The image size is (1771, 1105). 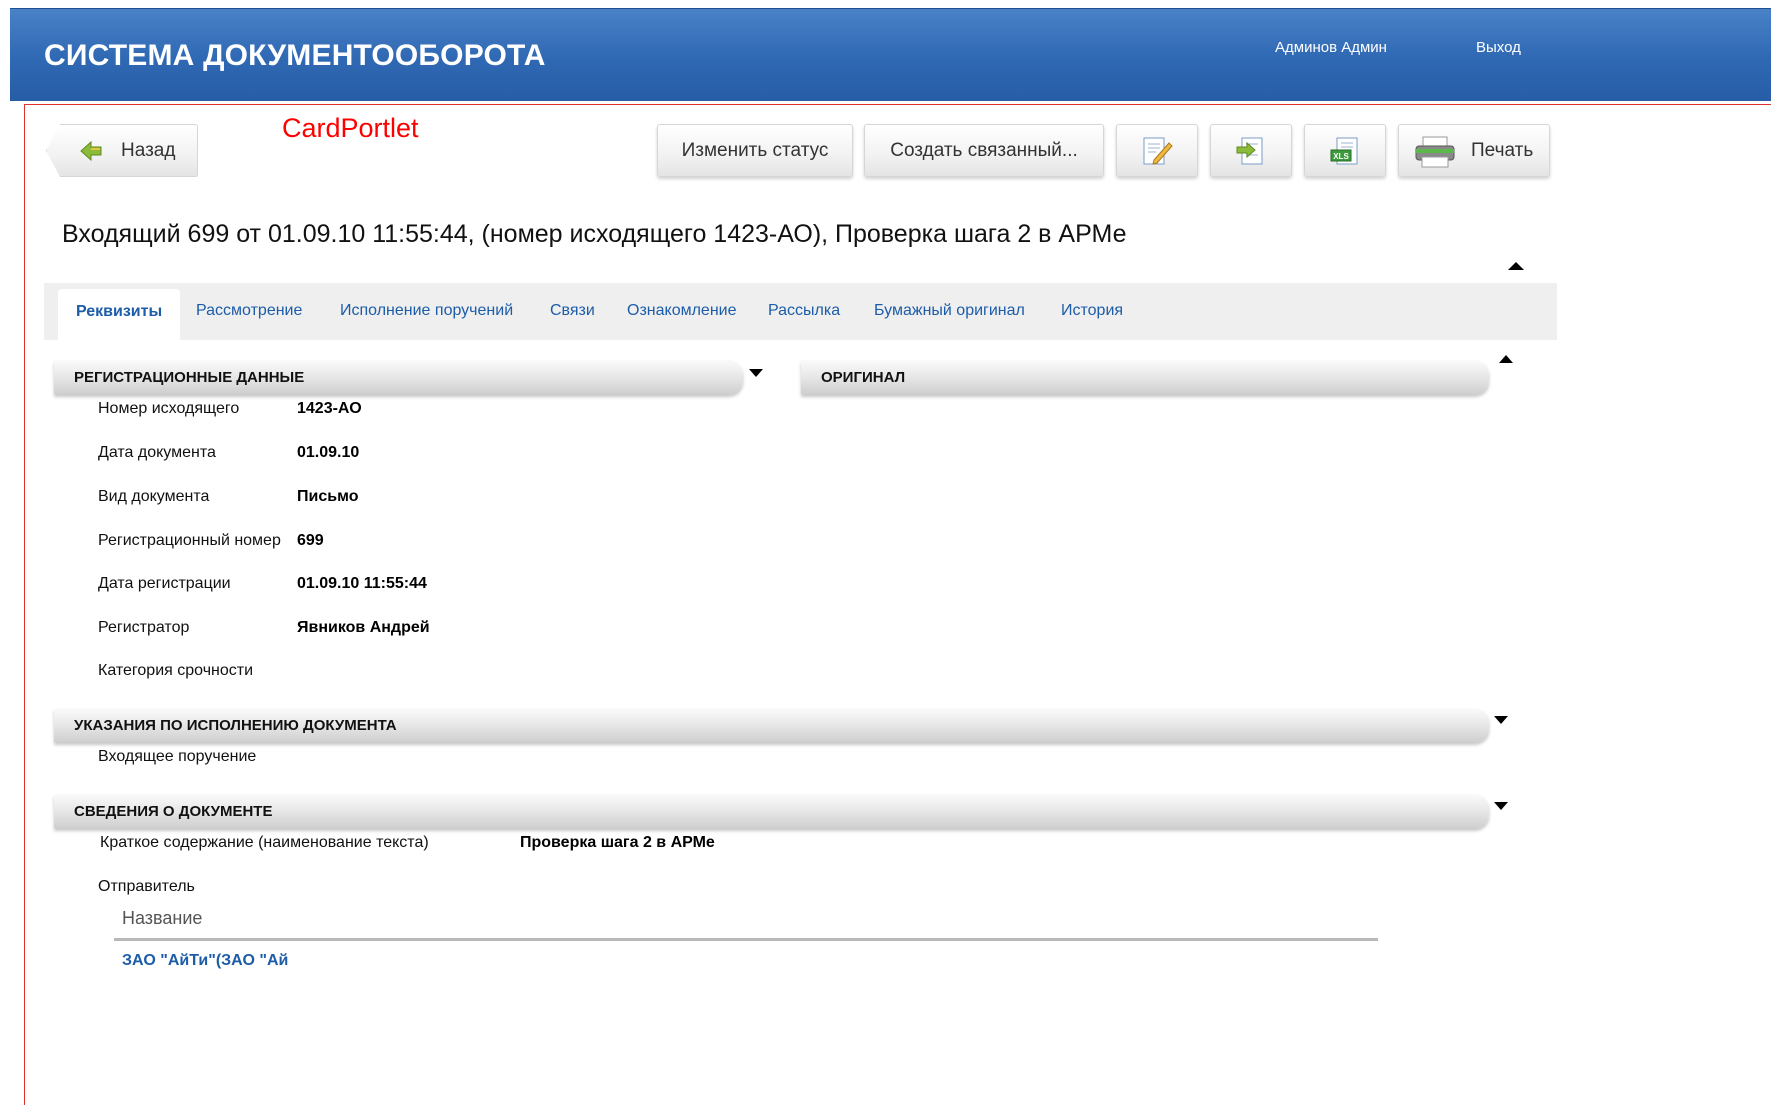 What do you see at coordinates (162, 918) in the screenshot?
I see `sender-table-header-name: Название` at bounding box center [162, 918].